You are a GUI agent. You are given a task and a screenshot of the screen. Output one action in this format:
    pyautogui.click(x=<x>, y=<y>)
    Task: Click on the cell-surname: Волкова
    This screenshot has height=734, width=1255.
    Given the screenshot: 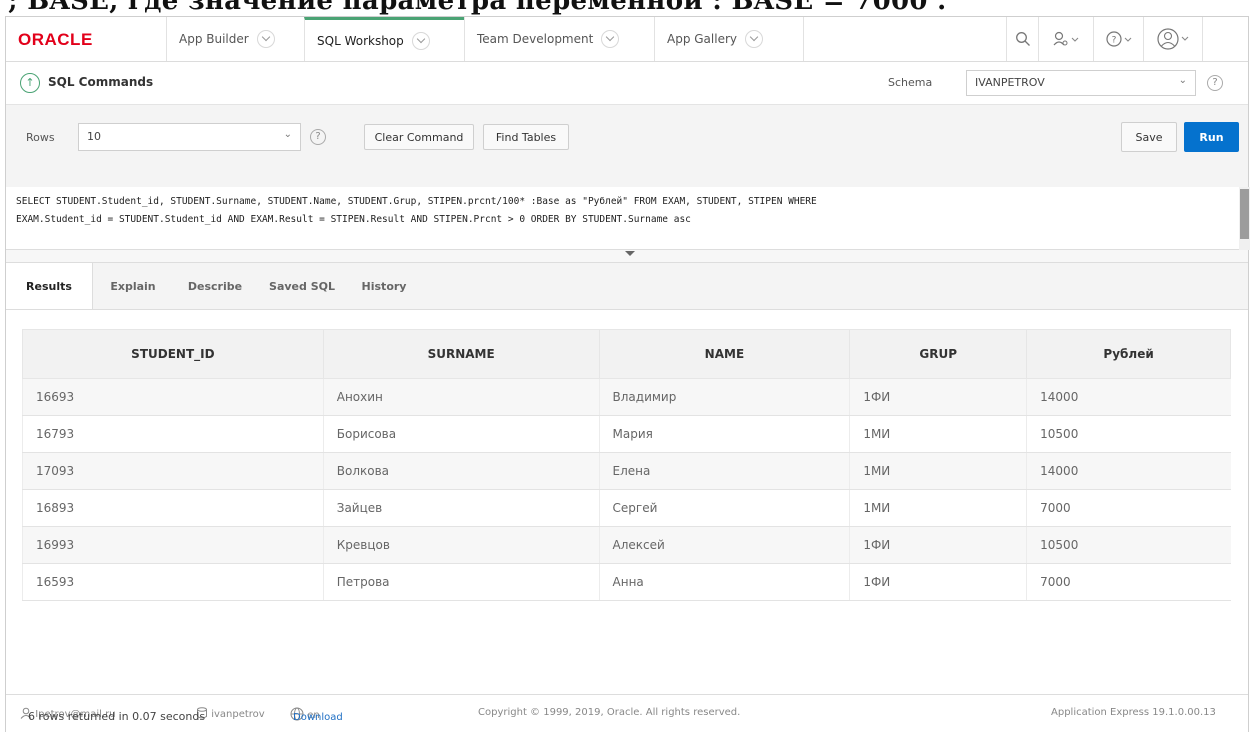 What is the action you would take?
    pyautogui.click(x=461, y=471)
    